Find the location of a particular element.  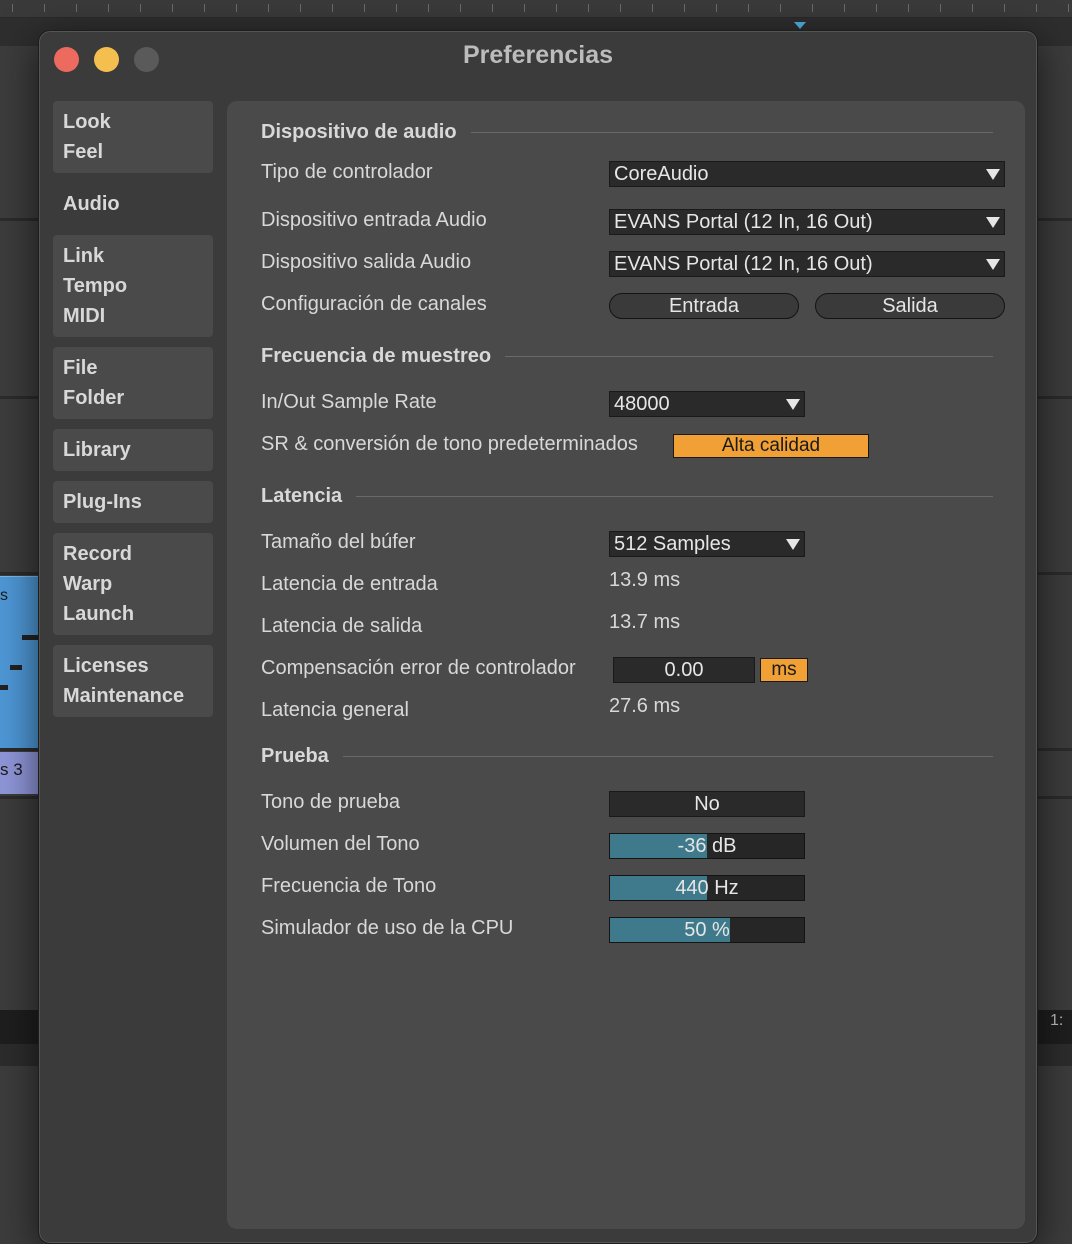

window-title: Preferencias is located at coordinates (538, 55).